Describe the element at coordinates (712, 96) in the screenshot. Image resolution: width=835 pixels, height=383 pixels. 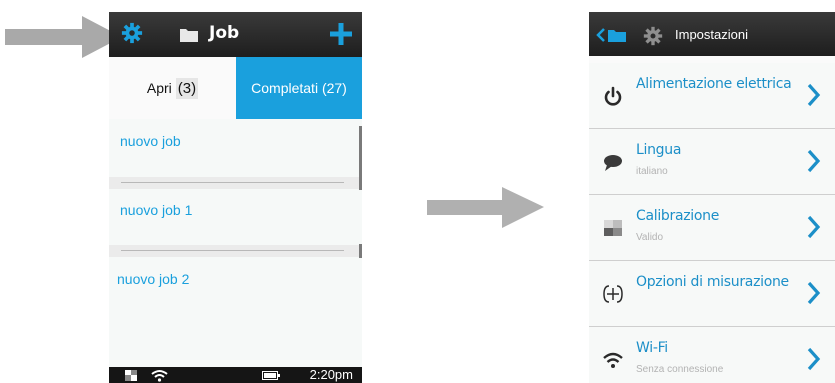
I see `settings-item-power: Alimentazione elettrica` at that location.